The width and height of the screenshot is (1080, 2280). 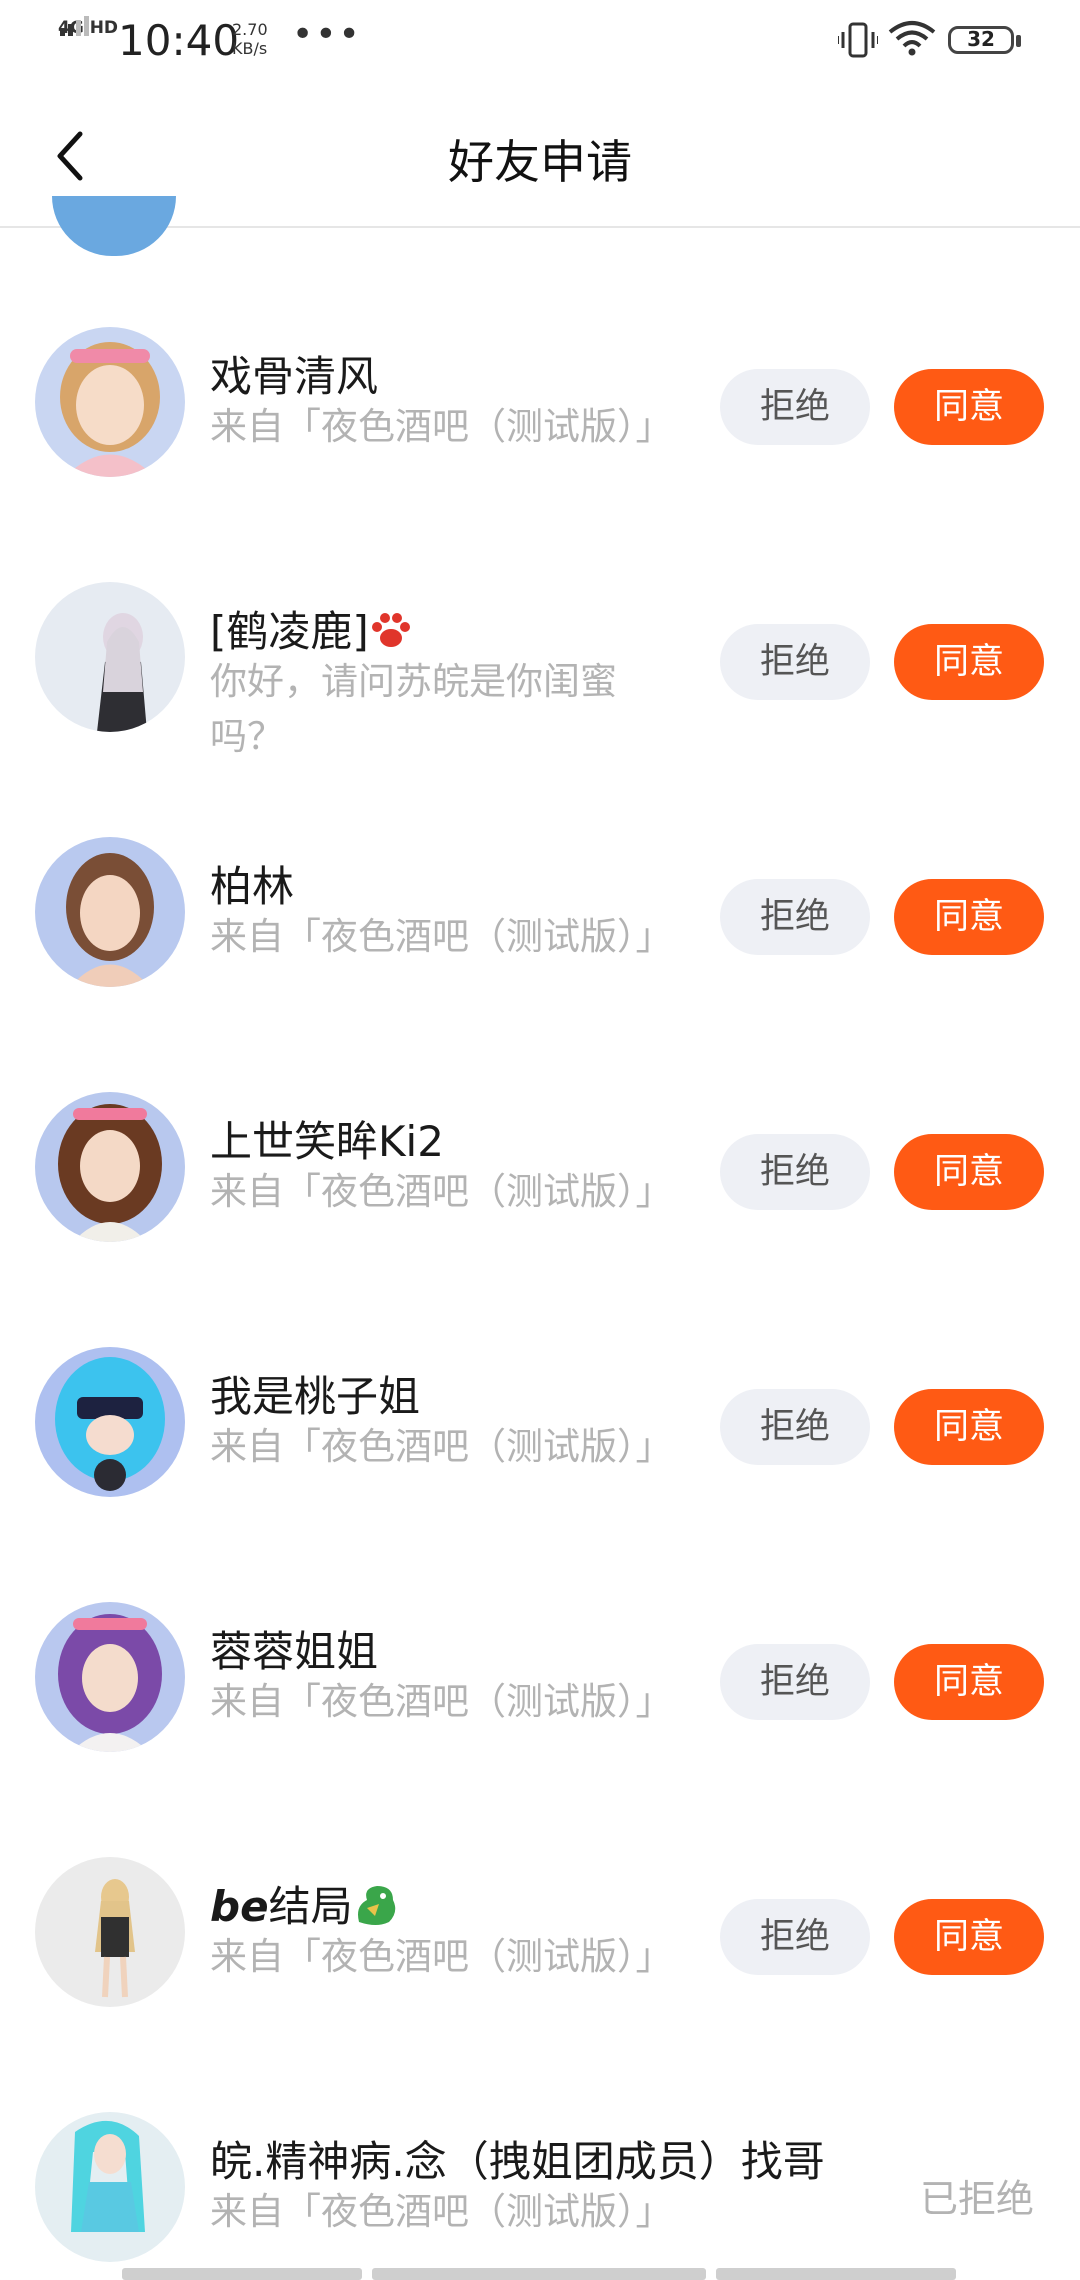 What do you see at coordinates (294, 376) in the screenshot?
I see `requester-name: 戏骨清风` at bounding box center [294, 376].